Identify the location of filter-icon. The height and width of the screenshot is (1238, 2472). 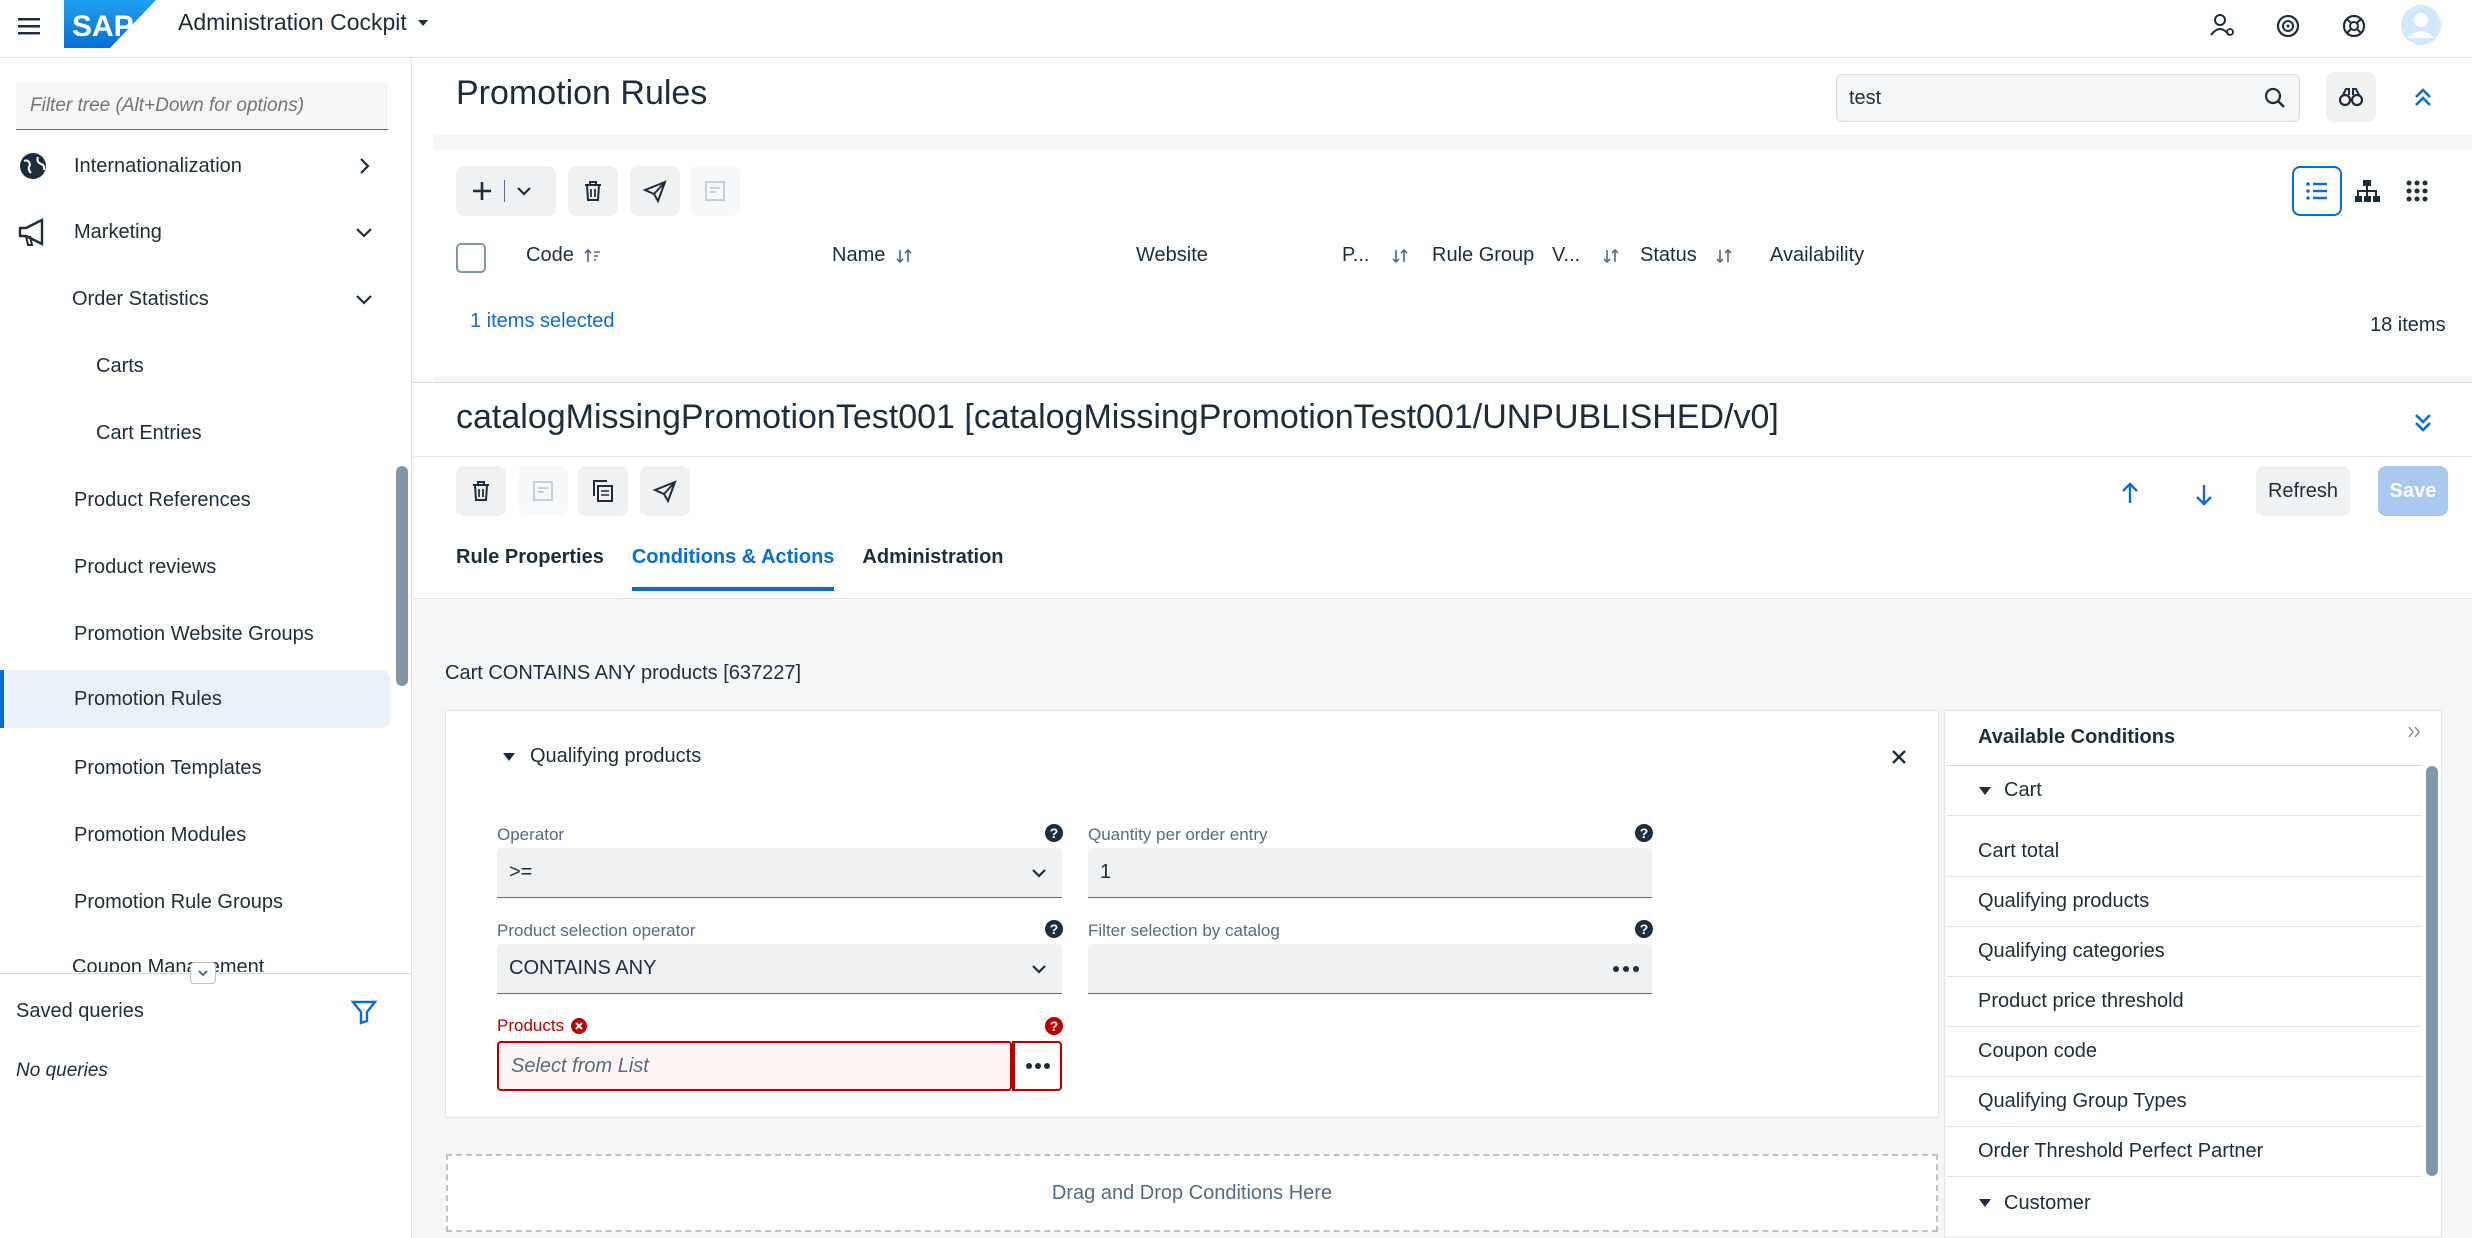
(364, 1012).